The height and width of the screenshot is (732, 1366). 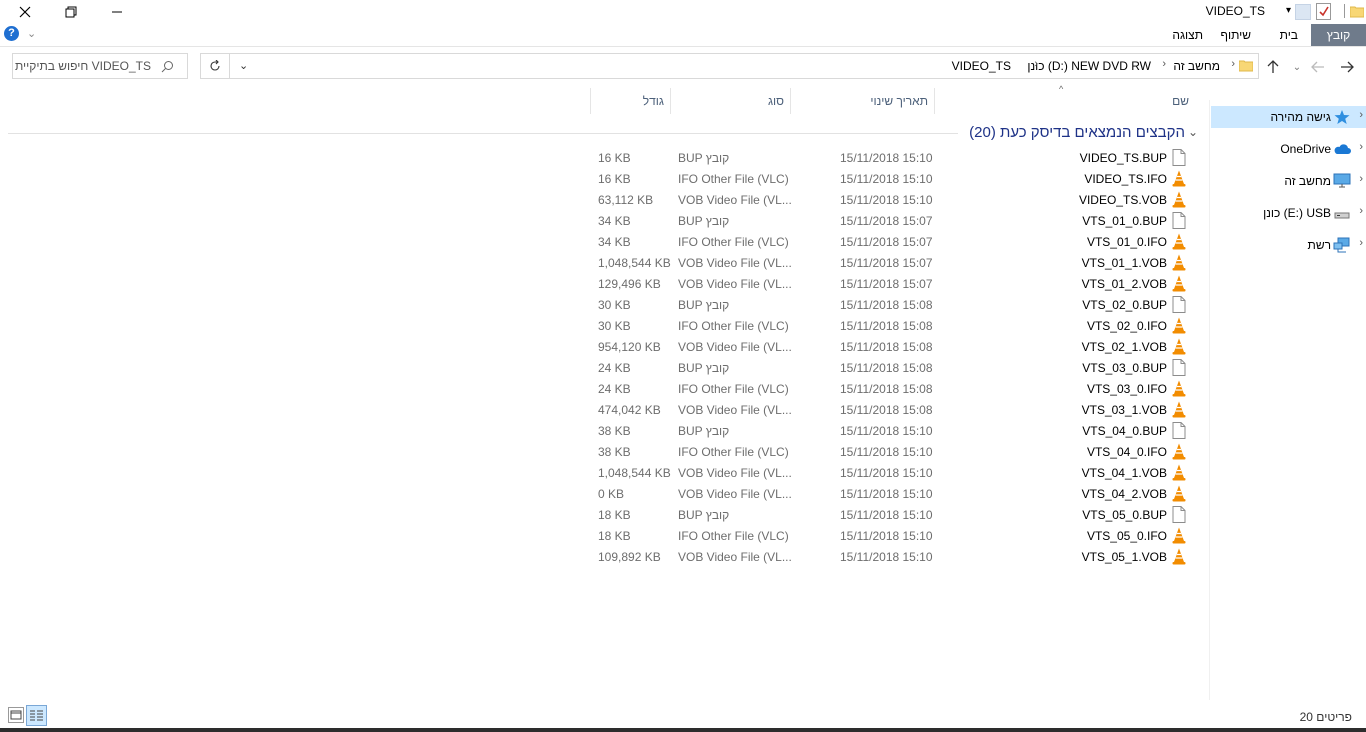 What do you see at coordinates (653, 101) in the screenshot?
I see `column-header-size: גודל` at bounding box center [653, 101].